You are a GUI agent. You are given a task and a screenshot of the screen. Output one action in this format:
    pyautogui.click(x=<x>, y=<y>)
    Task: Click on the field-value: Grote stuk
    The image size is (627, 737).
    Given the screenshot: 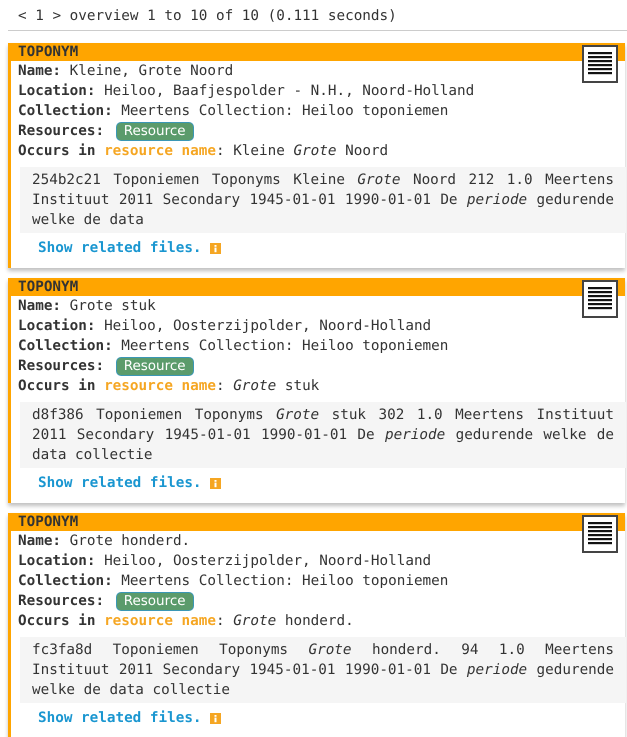 What is the action you would take?
    pyautogui.click(x=113, y=306)
    